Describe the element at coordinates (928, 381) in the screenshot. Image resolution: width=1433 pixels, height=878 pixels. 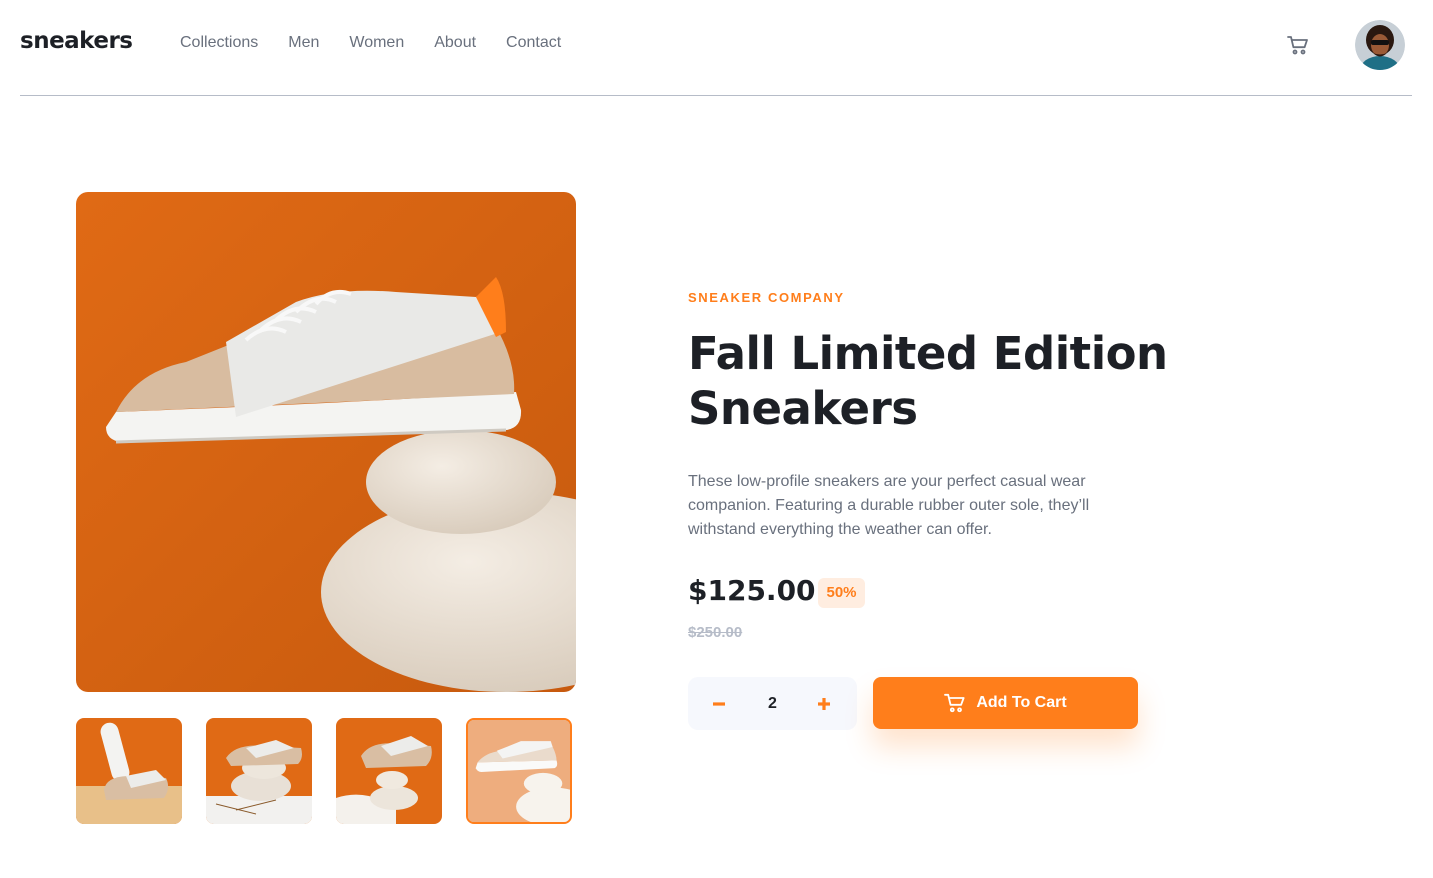
I see `product-title: Fall Limited Edition Sneakers` at that location.